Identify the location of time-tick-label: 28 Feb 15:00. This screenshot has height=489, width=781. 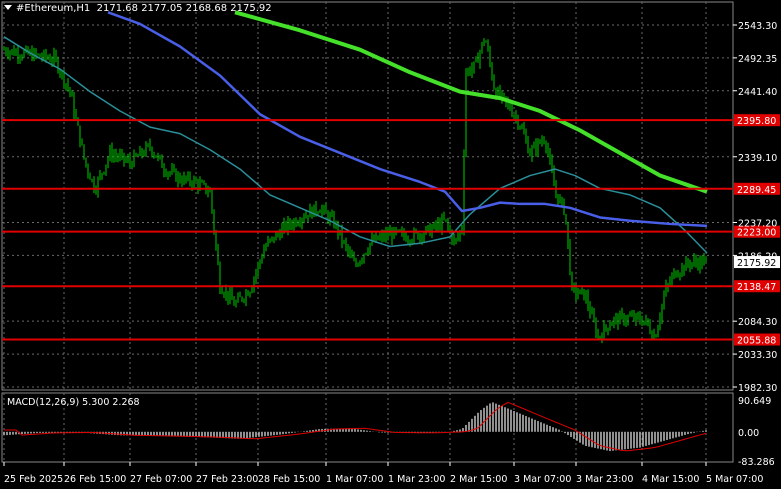
(289, 479).